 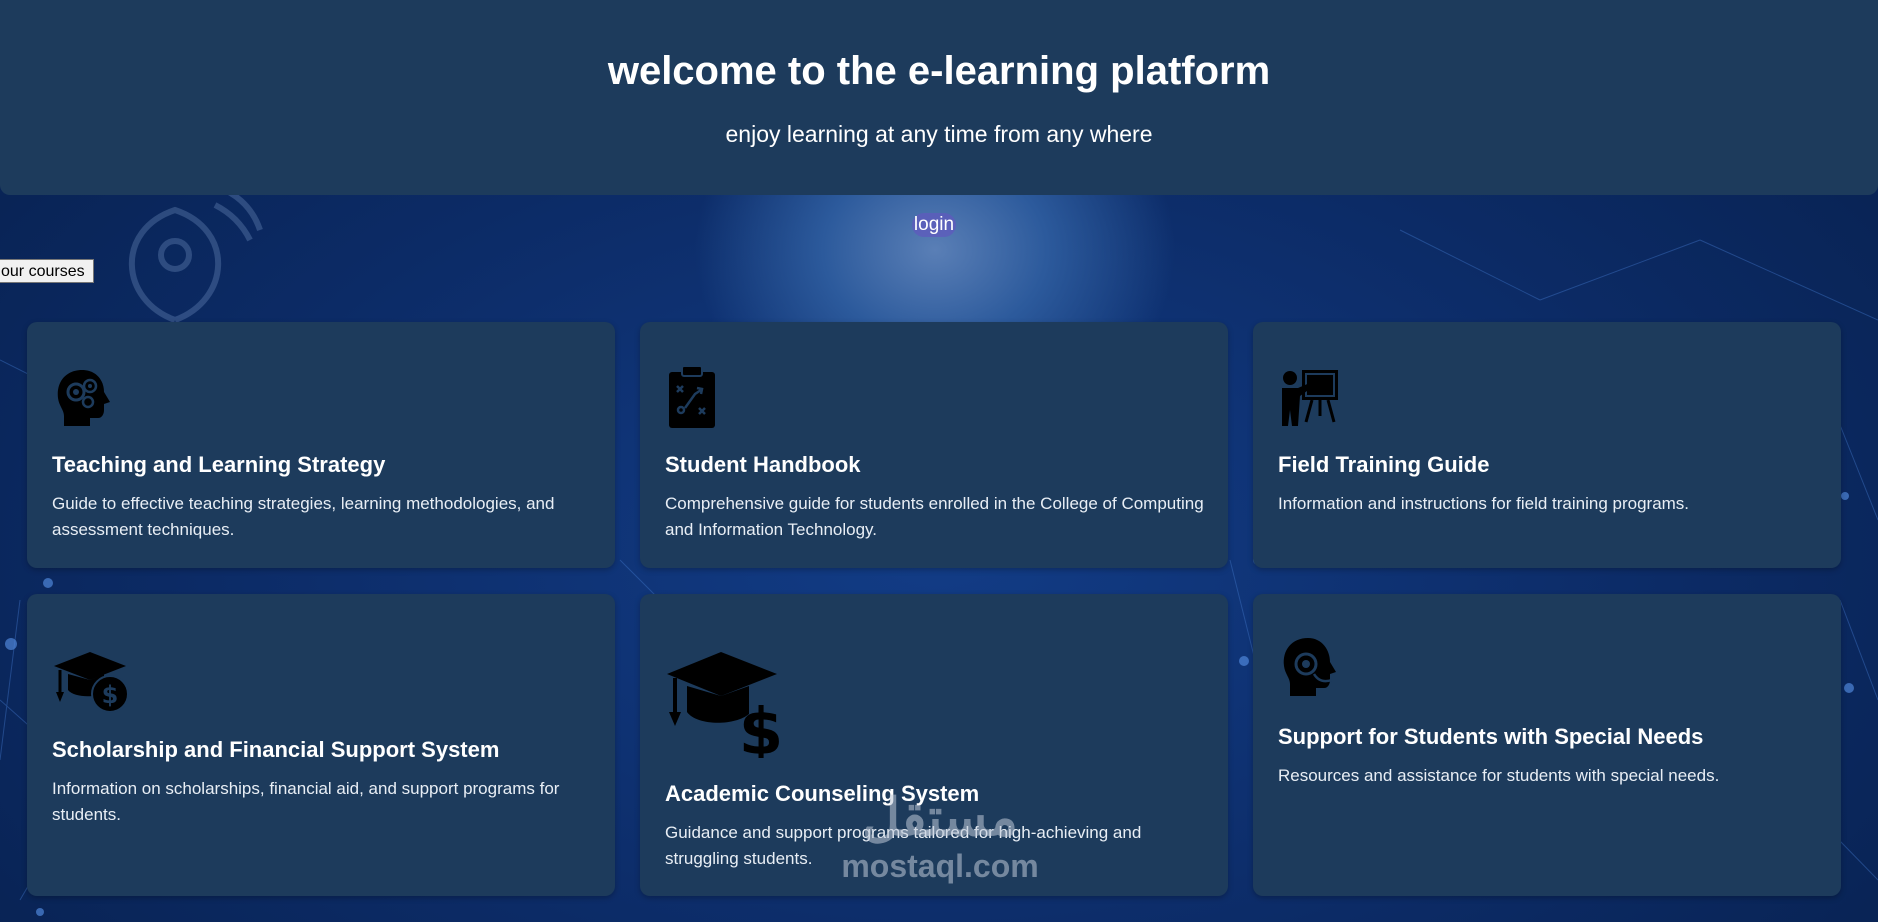 I want to click on mostaql-watermark: مستقل mostaql.com, so click(x=940, y=836).